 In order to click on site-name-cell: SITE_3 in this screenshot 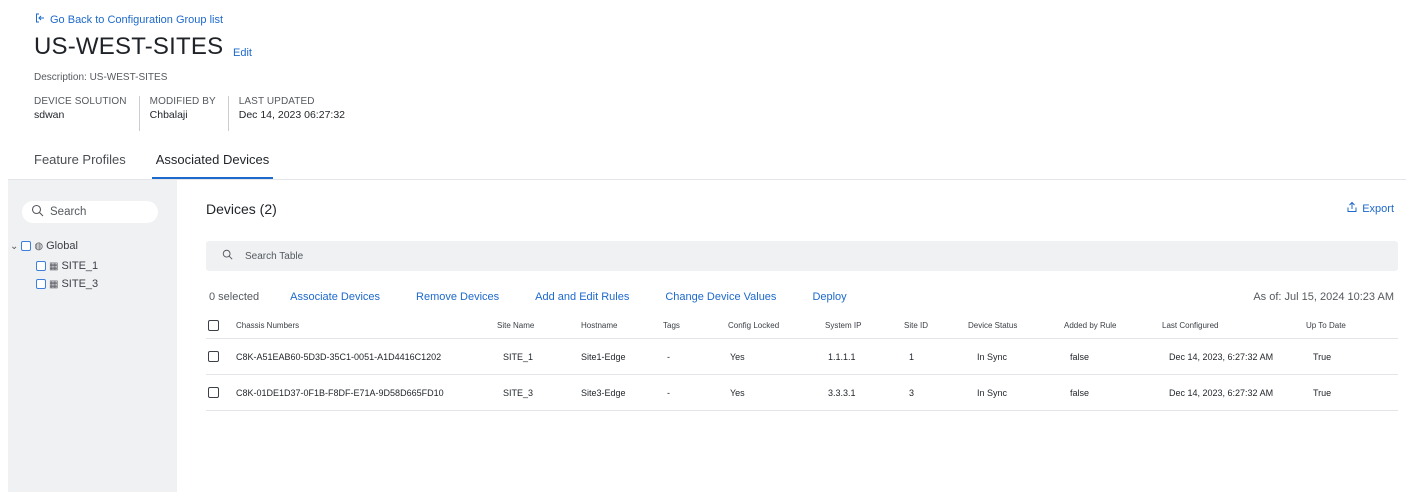, I will do `click(518, 392)`.